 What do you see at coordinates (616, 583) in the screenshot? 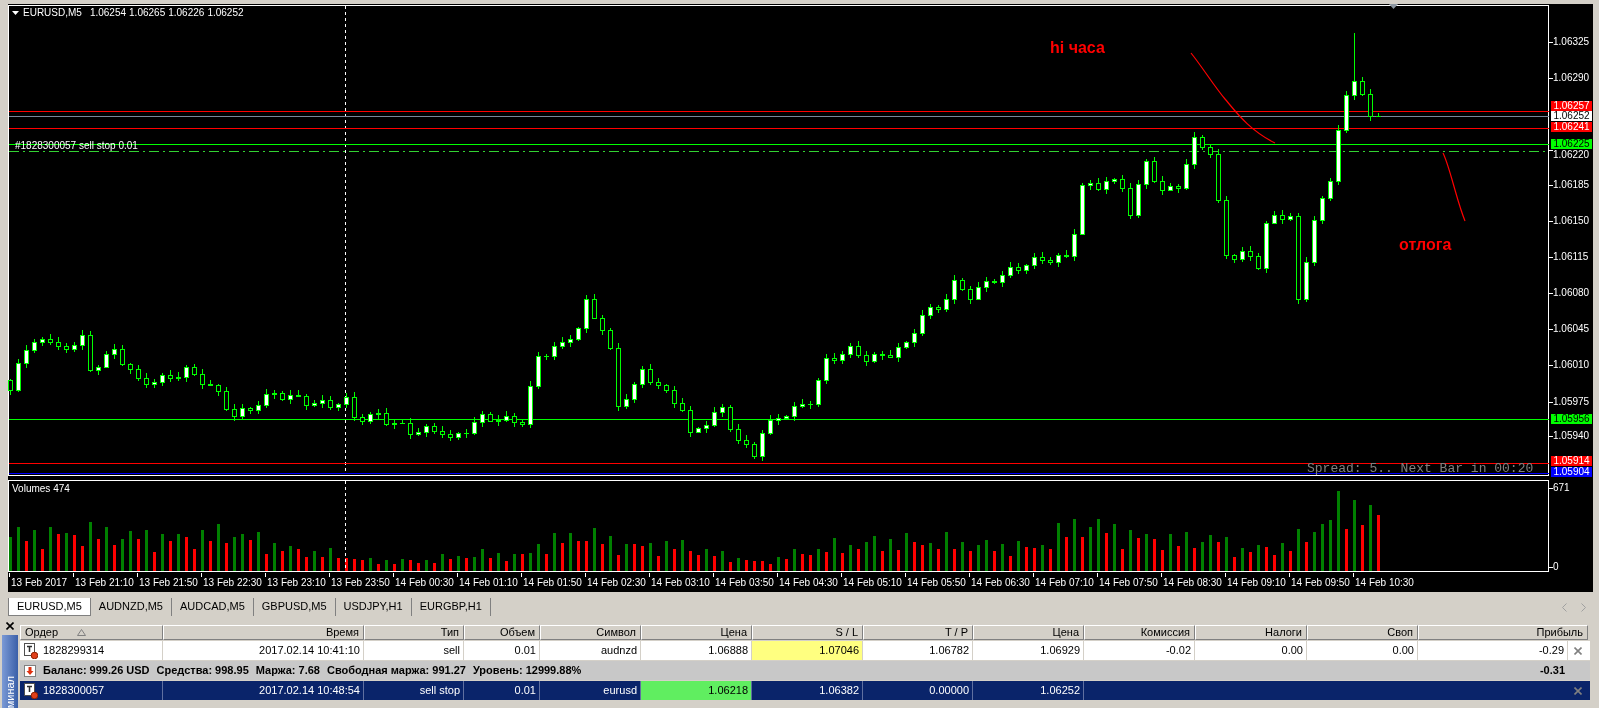
I see `time-label: 14 Feb 02:30` at bounding box center [616, 583].